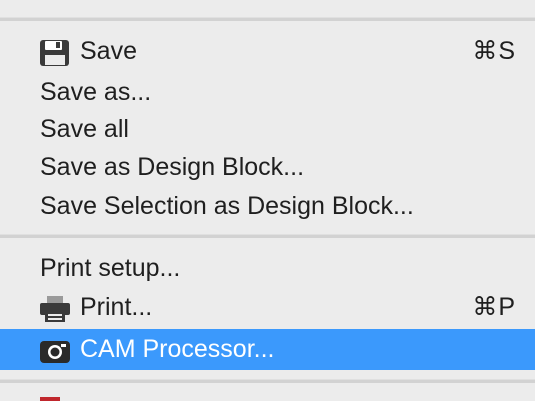 This screenshot has height=401, width=535. I want to click on floppy-disk-icon, so click(54, 53).